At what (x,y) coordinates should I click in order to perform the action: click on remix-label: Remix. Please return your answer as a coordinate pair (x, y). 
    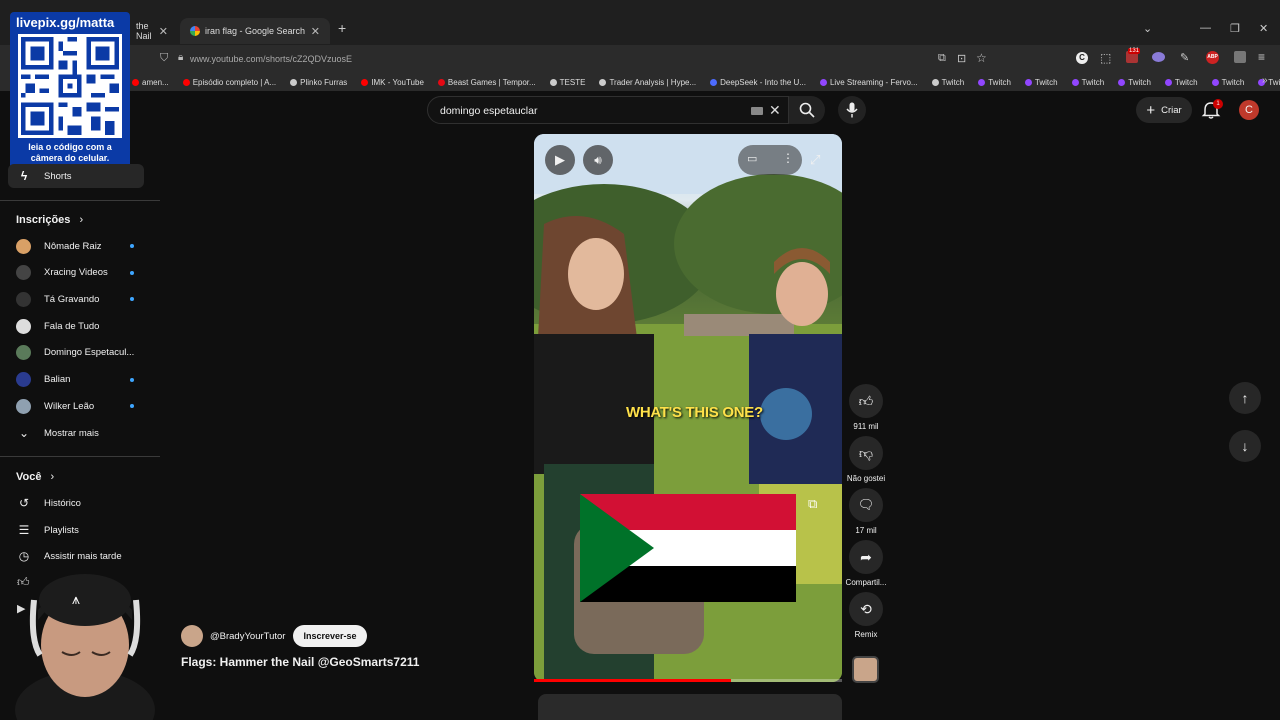
    Looking at the image, I should click on (866, 634).